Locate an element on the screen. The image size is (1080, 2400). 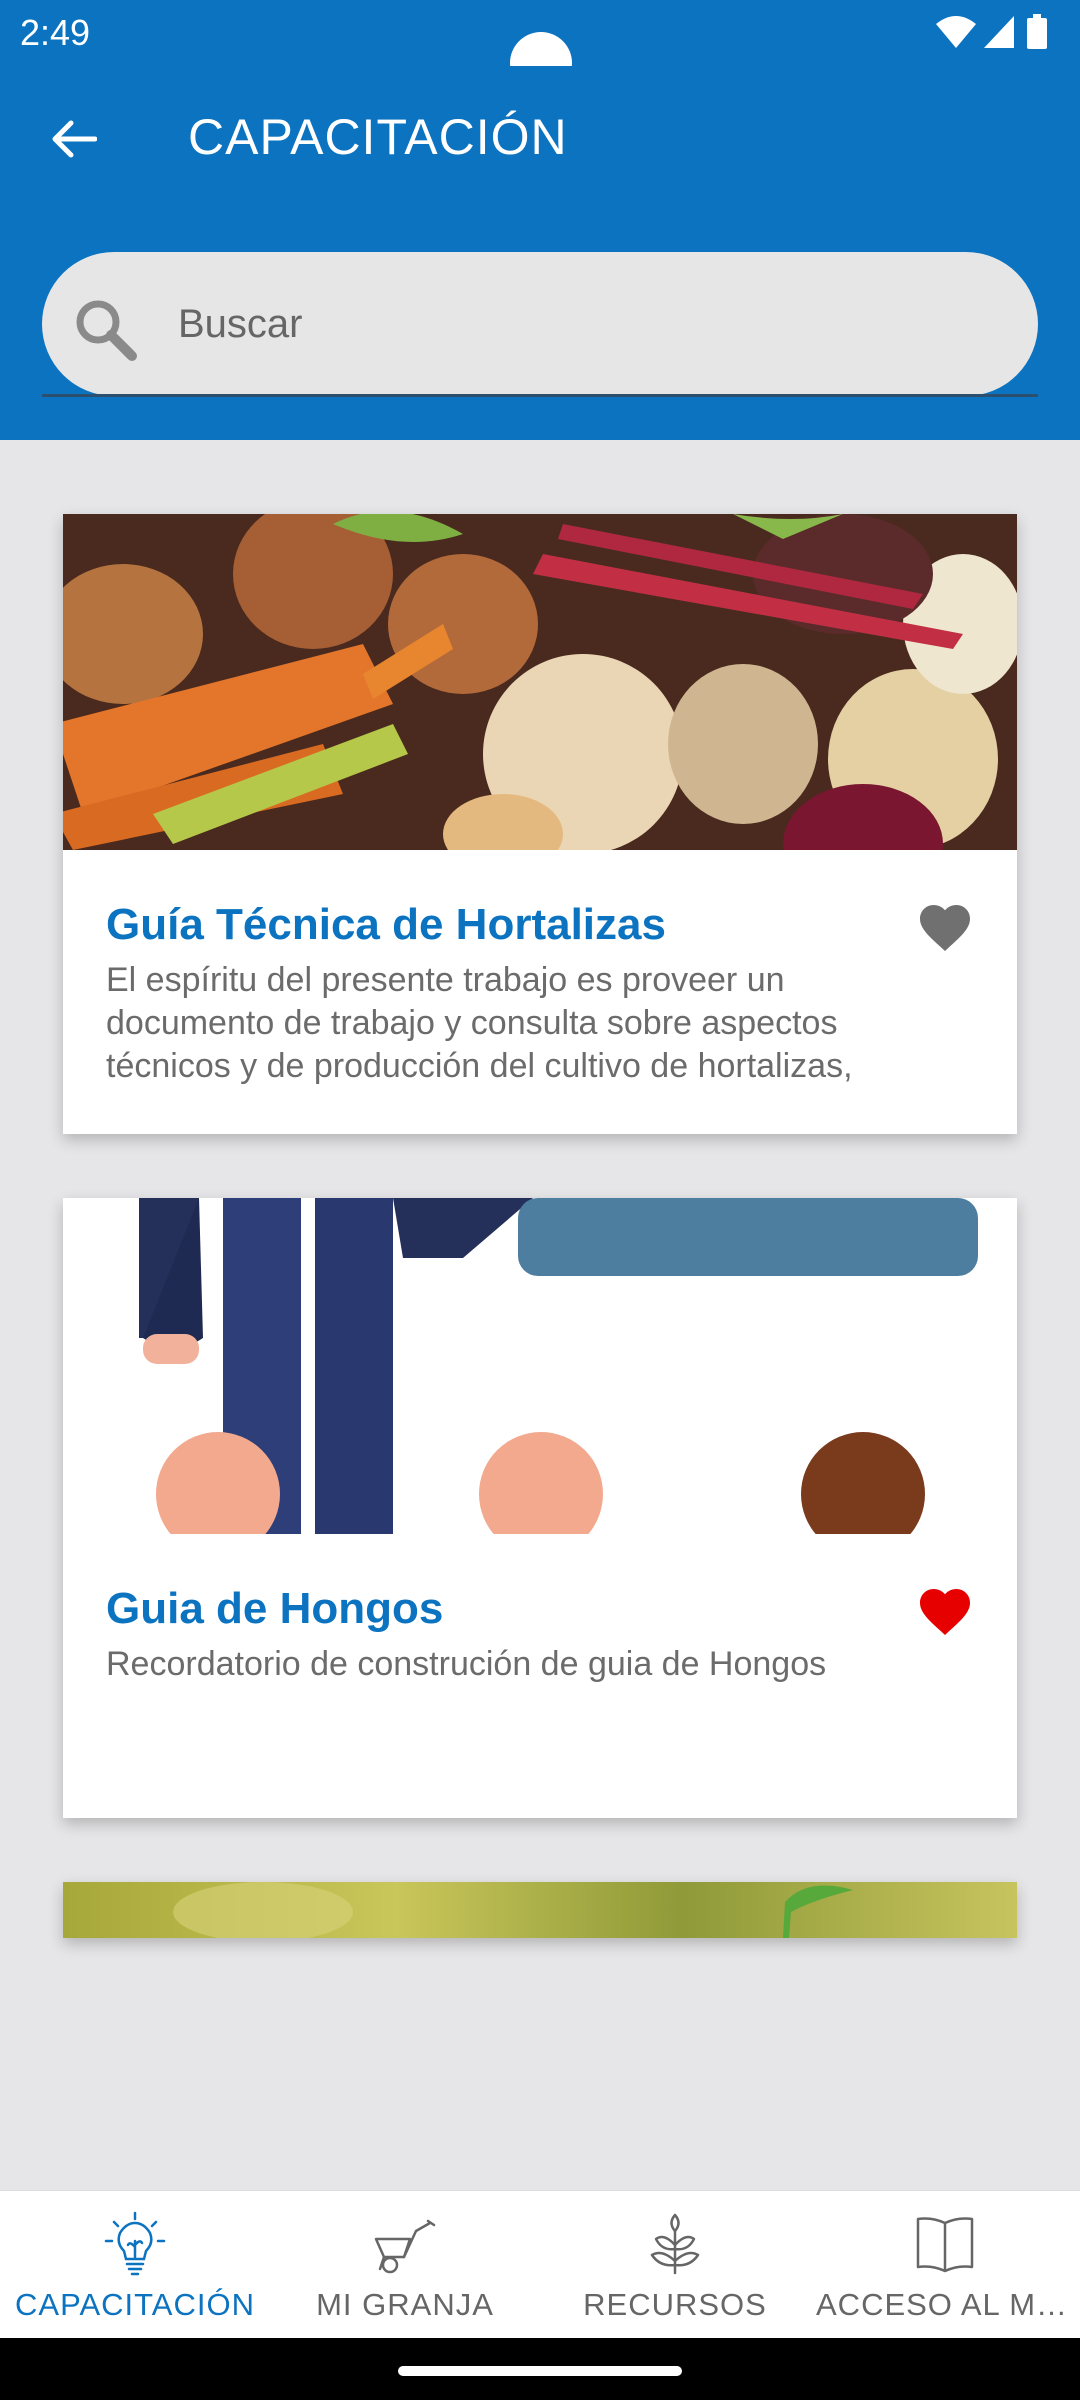
card-title: Guía Técnica de Hortalizas is located at coordinates (386, 924).